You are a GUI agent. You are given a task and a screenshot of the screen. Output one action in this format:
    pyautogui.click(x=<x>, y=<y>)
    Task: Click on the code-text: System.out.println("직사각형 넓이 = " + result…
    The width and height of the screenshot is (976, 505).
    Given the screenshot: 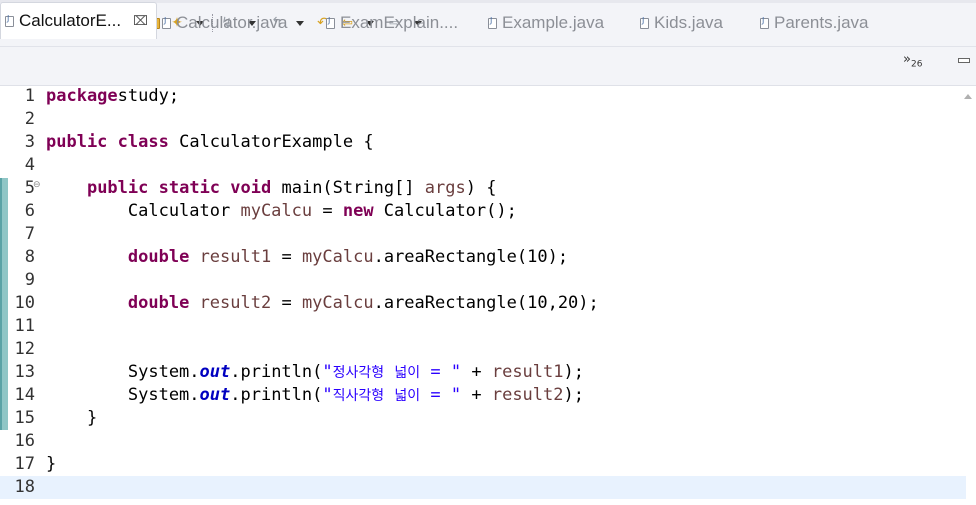 What is the action you would take?
    pyautogui.click(x=315, y=396)
    